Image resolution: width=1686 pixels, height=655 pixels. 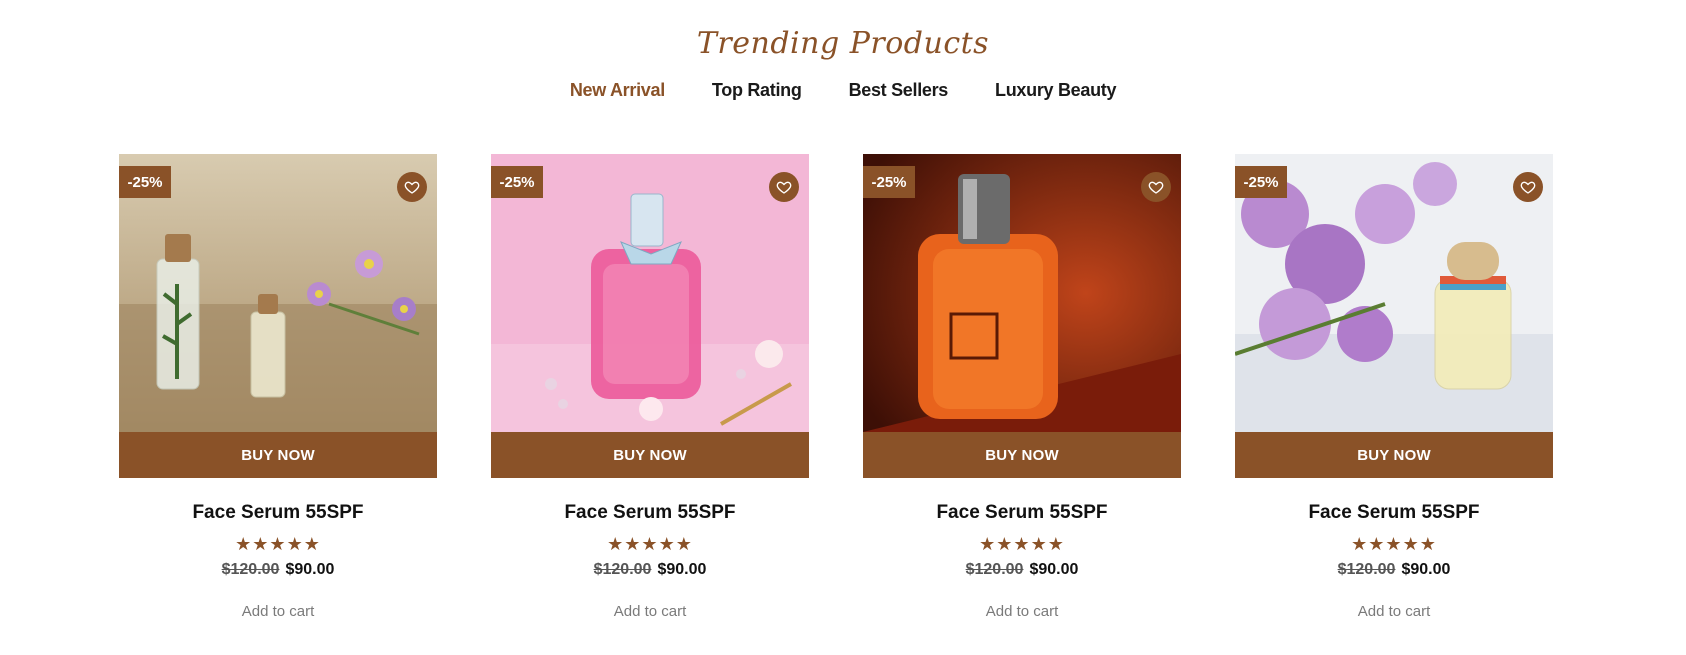 I want to click on tab-best-sellers: Best Sellers, so click(x=899, y=90).